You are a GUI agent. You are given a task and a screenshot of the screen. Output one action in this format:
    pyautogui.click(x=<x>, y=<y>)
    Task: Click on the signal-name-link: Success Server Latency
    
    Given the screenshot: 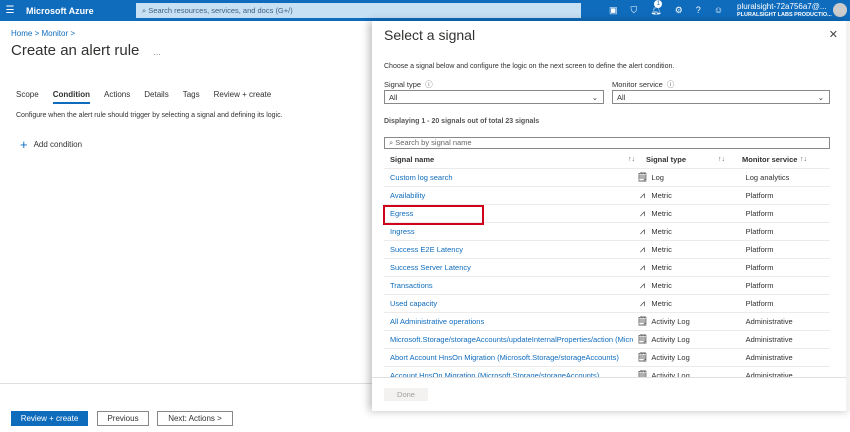 What is the action you would take?
    pyautogui.click(x=508, y=267)
    